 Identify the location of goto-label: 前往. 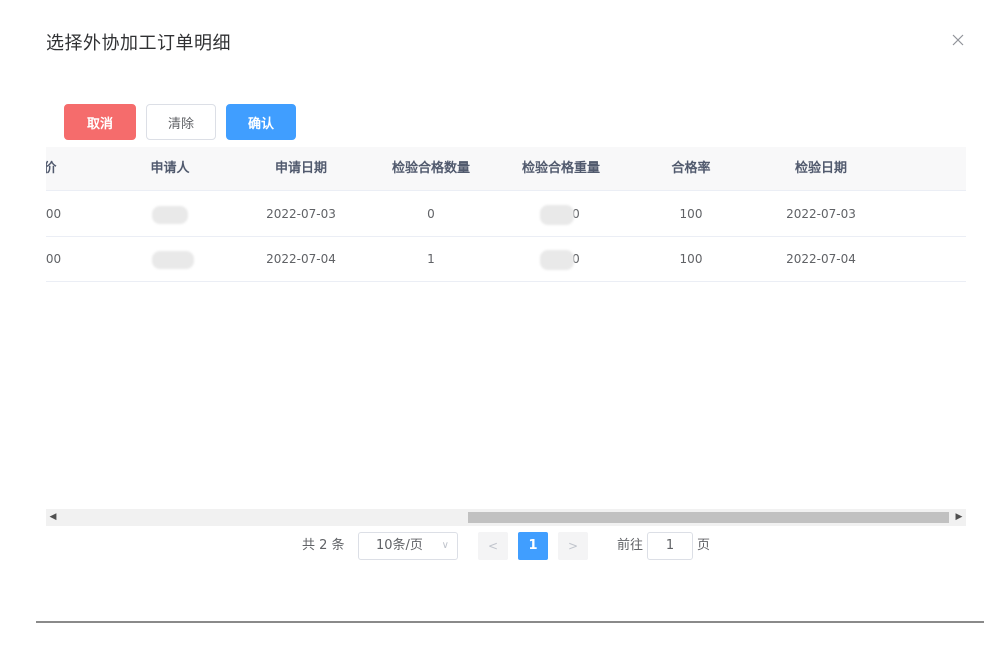
(630, 545).